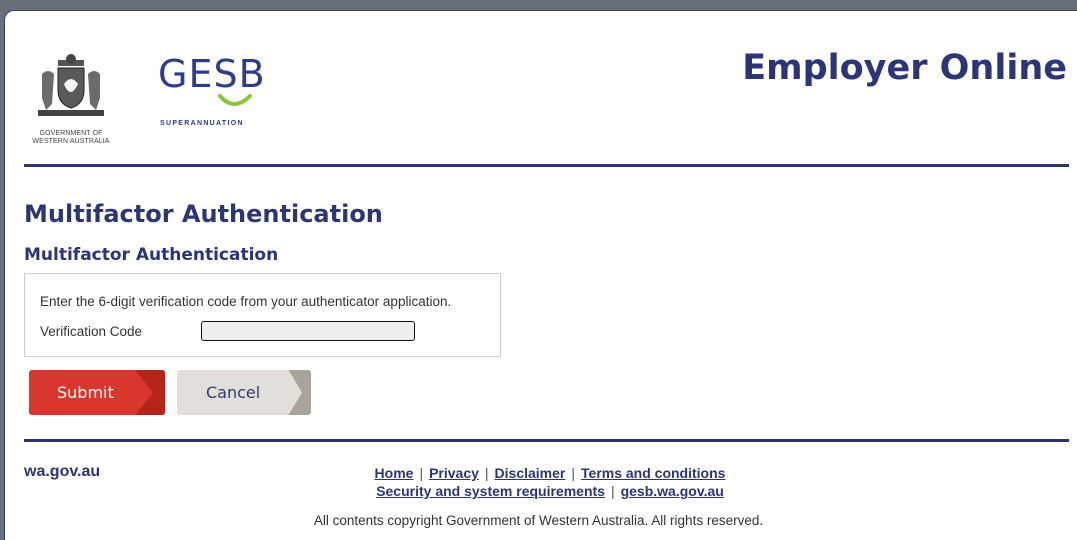 Image resolution: width=1077 pixels, height=540 pixels. I want to click on footer-link-privacy: Privacy, so click(454, 473).